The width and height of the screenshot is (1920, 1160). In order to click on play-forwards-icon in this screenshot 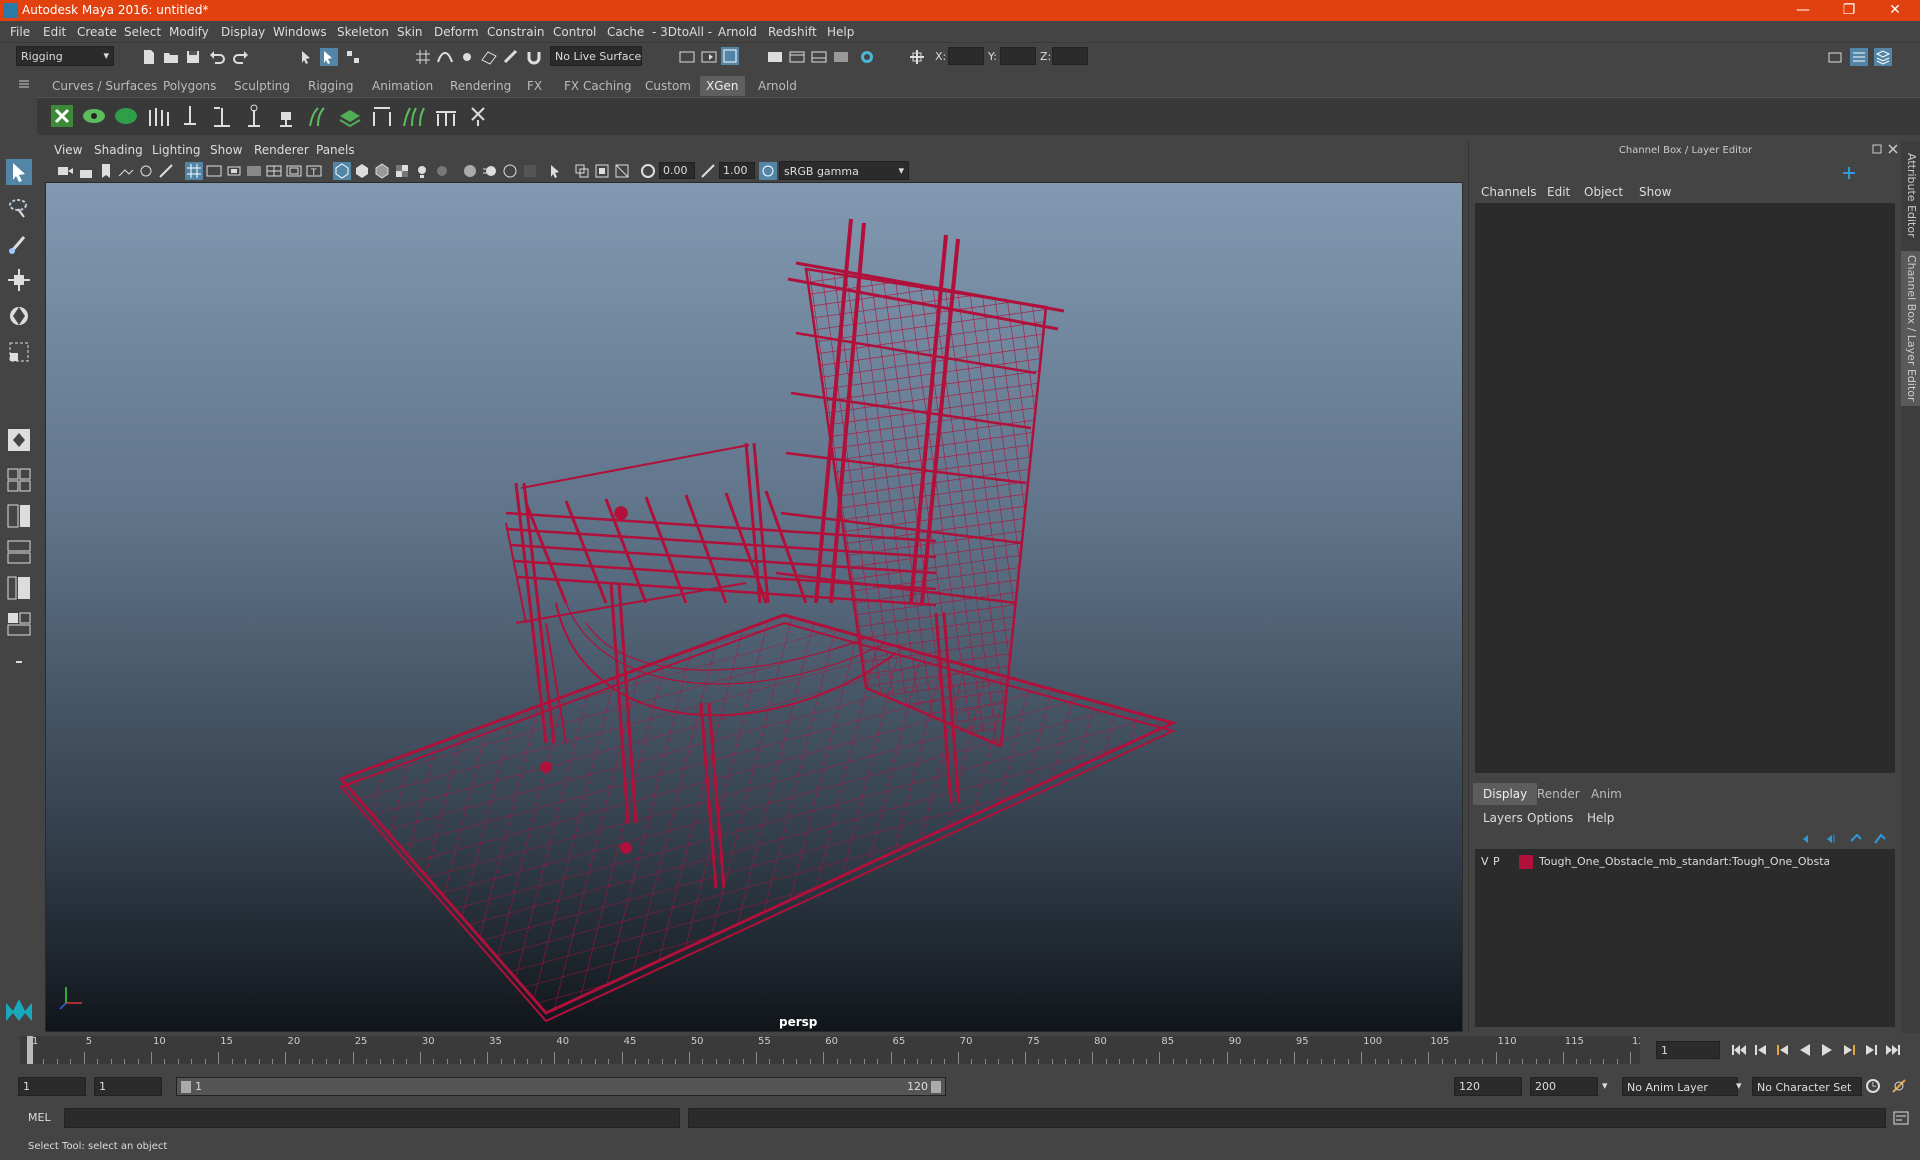, I will do `click(1827, 1050)`.